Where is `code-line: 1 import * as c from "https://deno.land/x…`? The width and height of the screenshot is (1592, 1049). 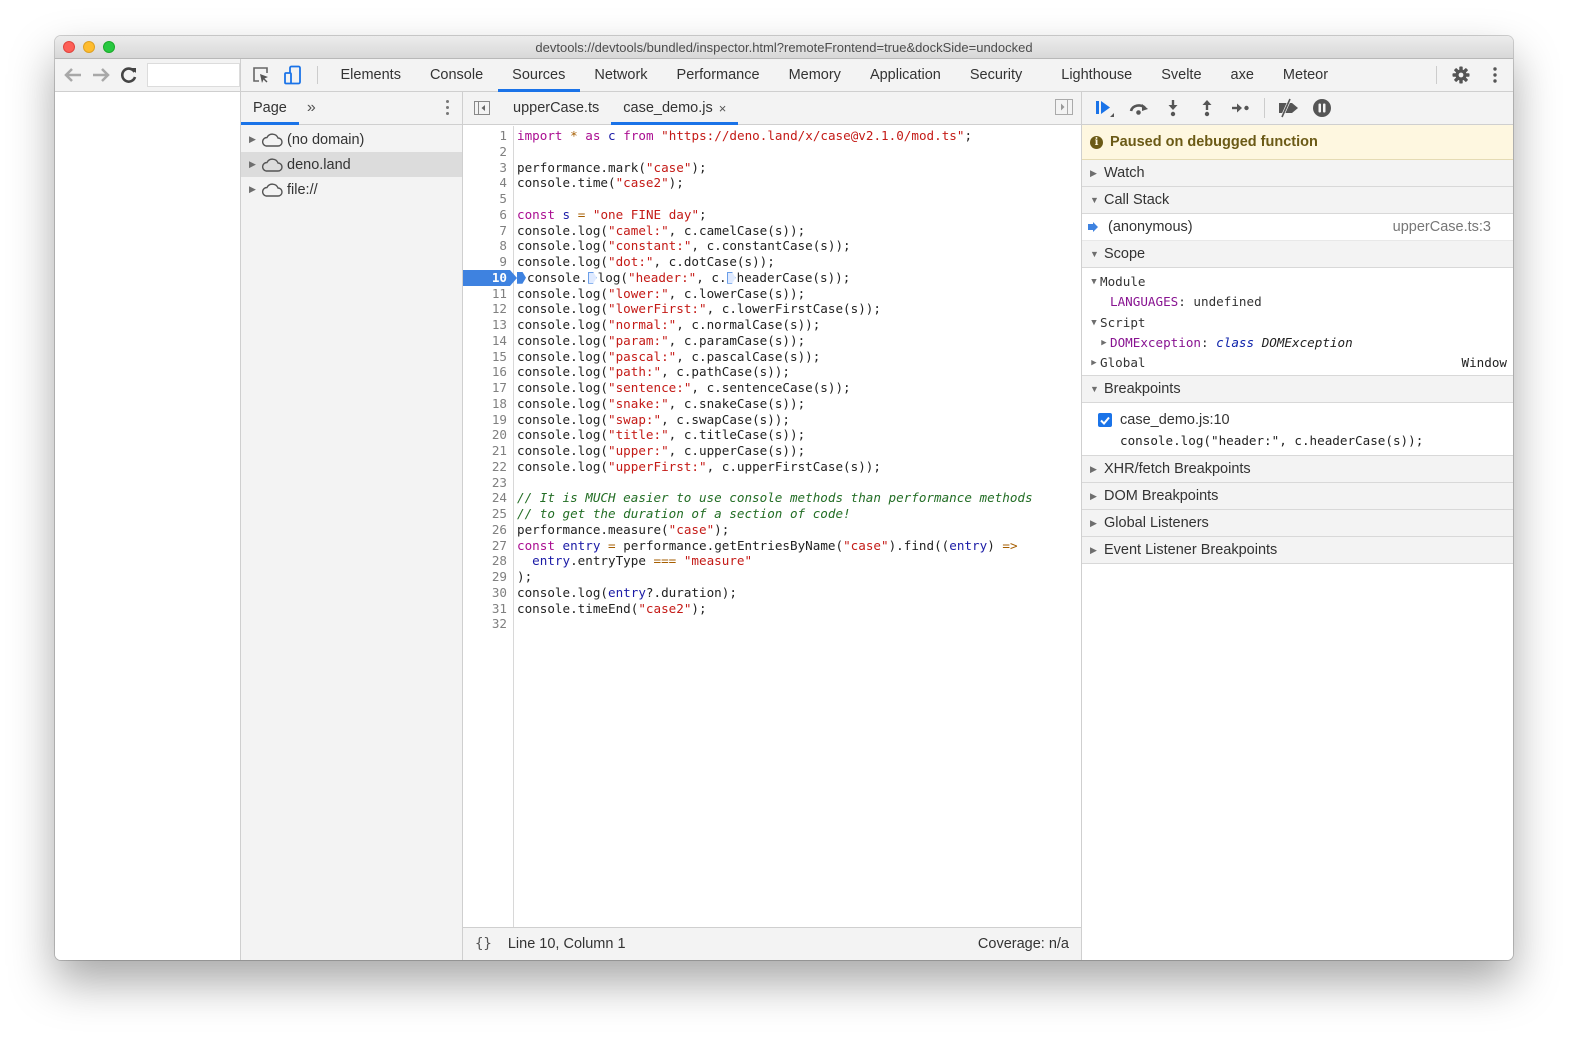
code-line: 1 import * as c from "https://deno.land/x… is located at coordinates (772, 136).